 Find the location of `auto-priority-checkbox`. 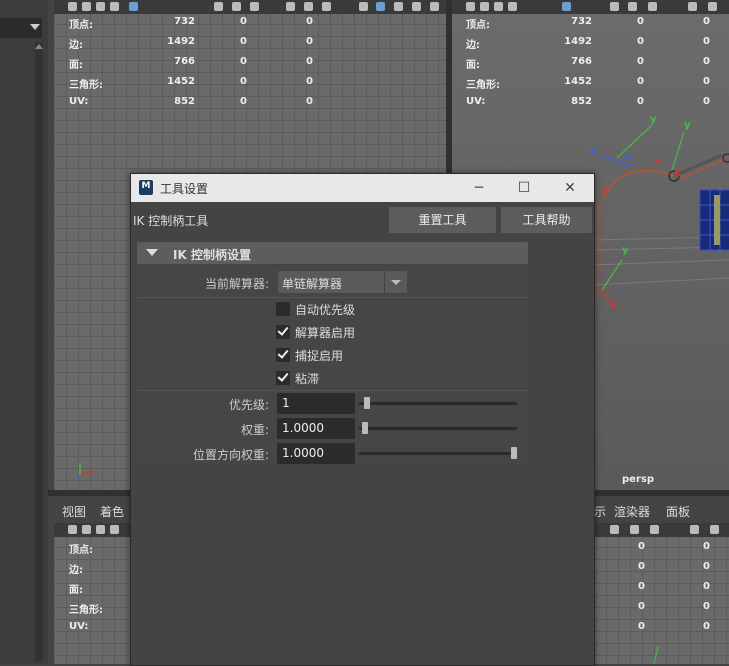

auto-priority-checkbox is located at coordinates (283, 309).